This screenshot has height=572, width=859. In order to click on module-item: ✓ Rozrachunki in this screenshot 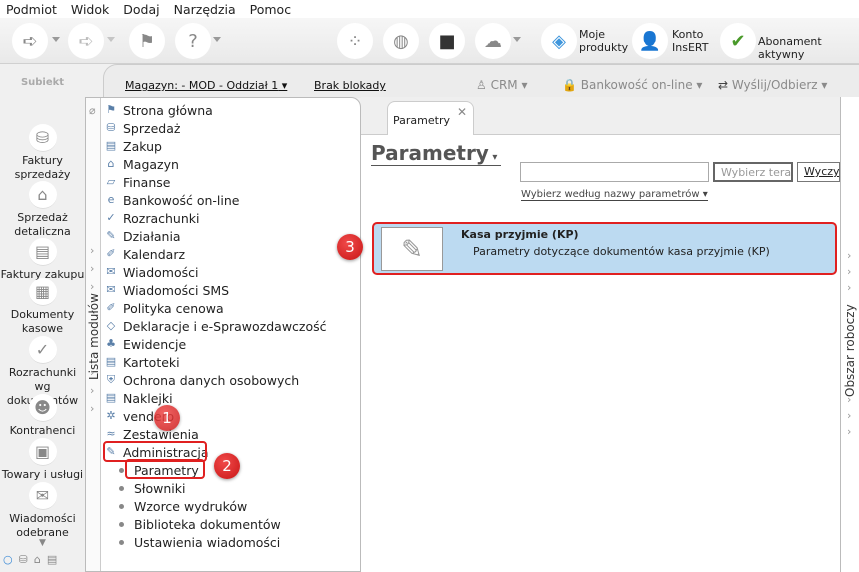, I will do `click(151, 218)`.